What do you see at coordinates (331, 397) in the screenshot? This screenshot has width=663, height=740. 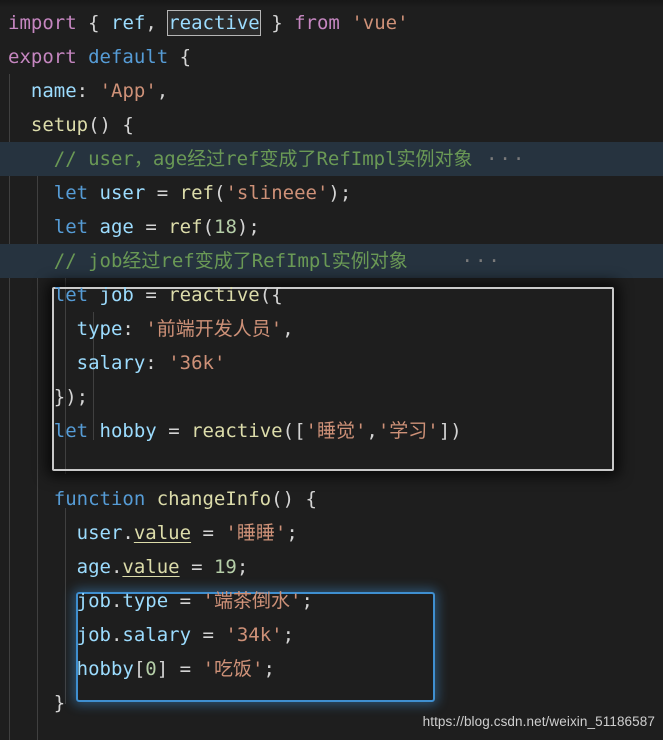 I see `code-line: });` at bounding box center [331, 397].